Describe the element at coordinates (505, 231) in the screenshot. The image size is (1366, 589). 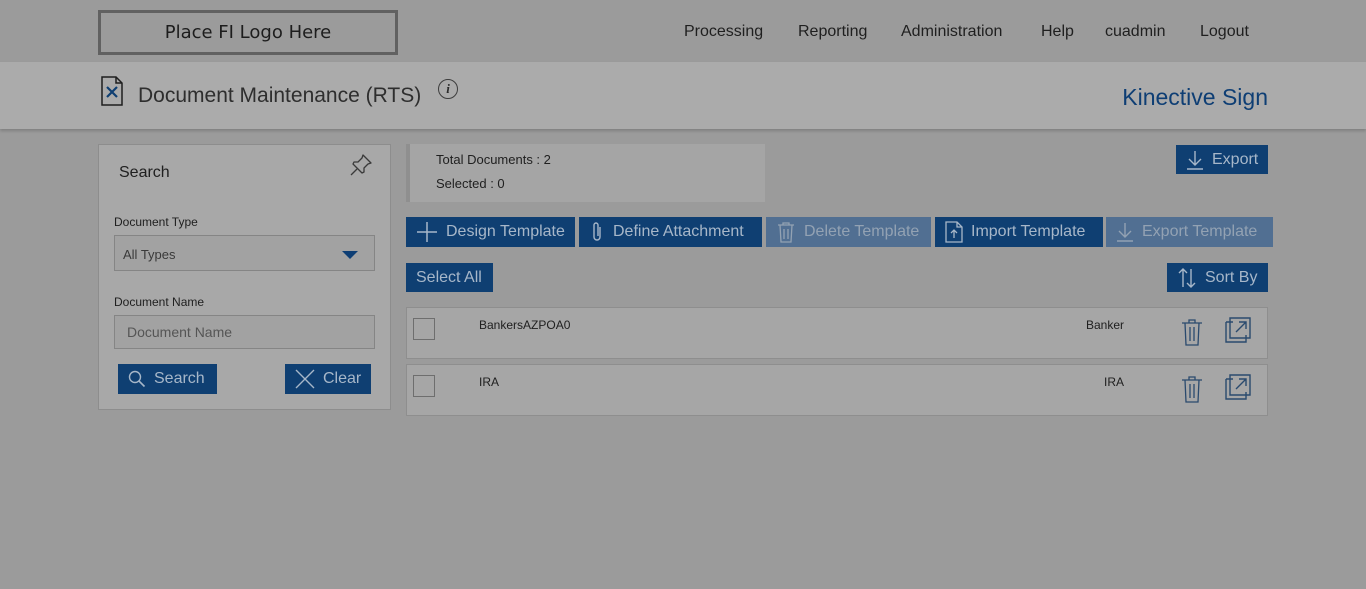
I see `design-template-label: Design Template` at that location.